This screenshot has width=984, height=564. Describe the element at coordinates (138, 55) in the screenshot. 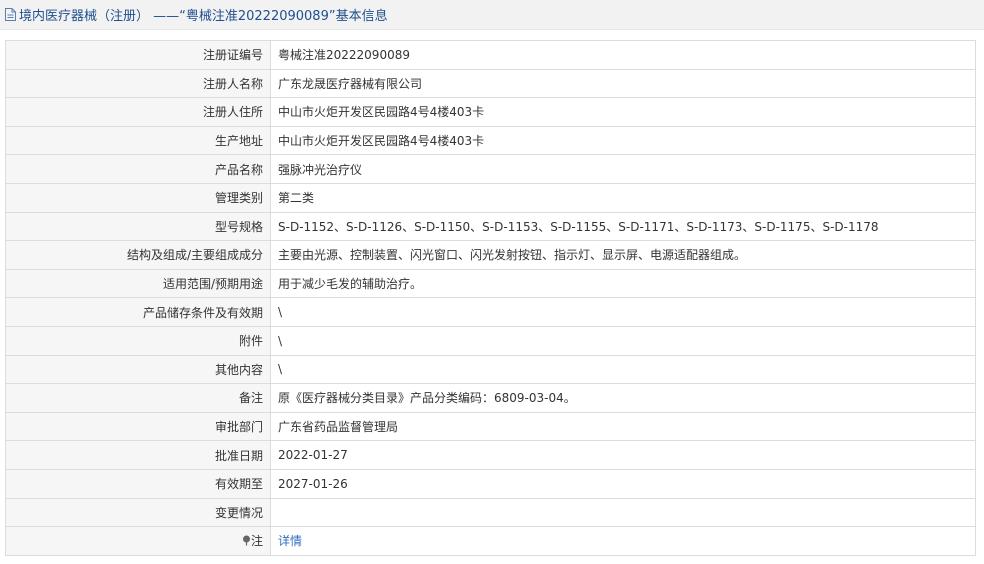

I see `row-label: 注册证编号` at that location.